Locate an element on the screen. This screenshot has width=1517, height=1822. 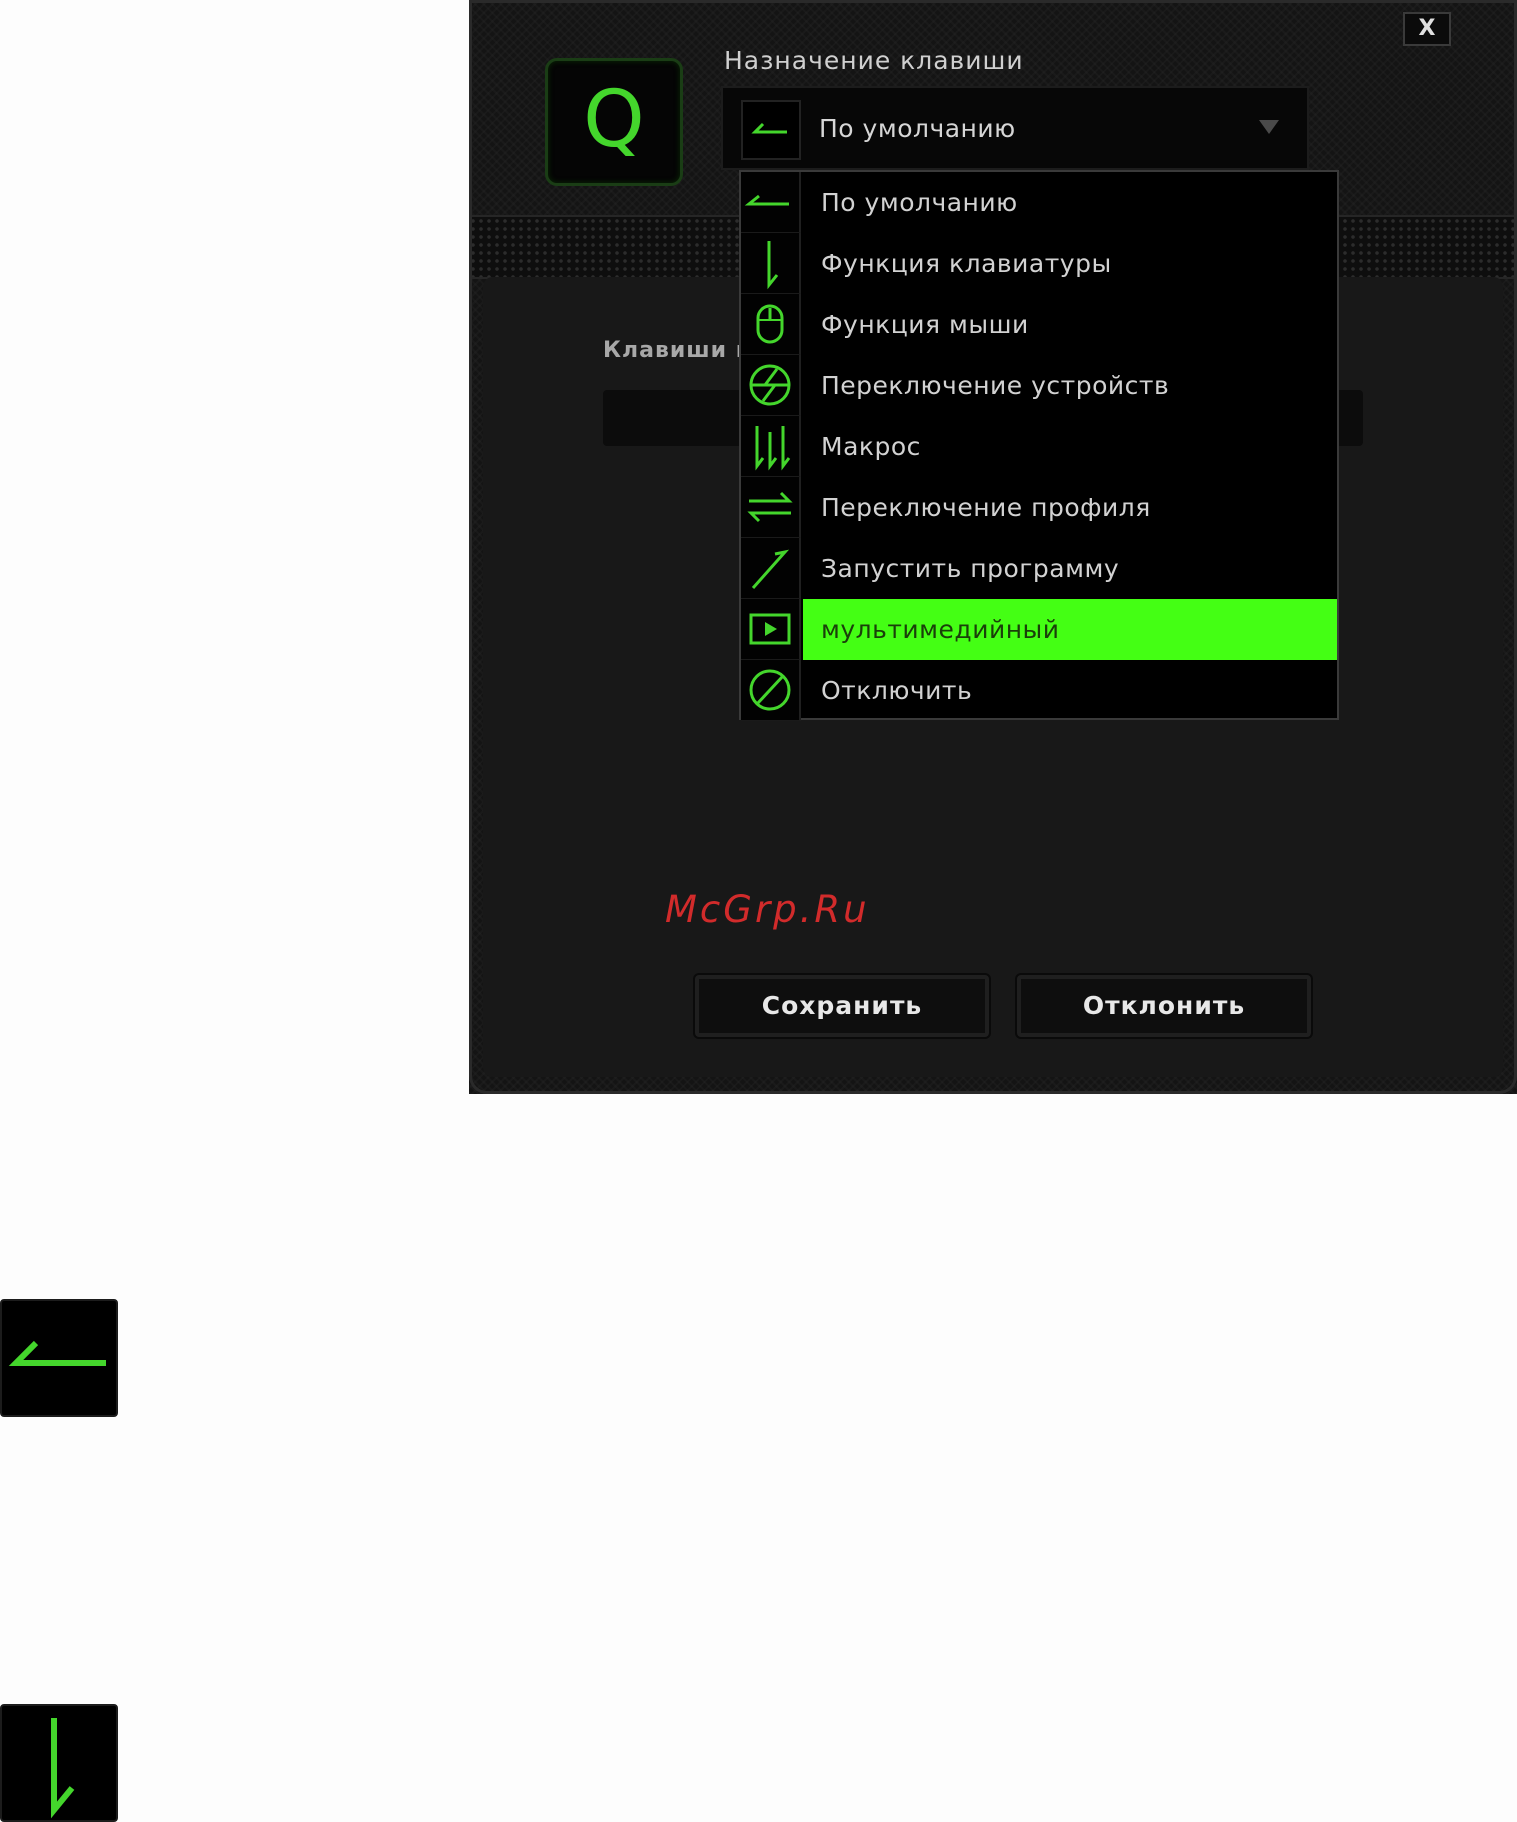
device-switch-icon is located at coordinates (771, 385).